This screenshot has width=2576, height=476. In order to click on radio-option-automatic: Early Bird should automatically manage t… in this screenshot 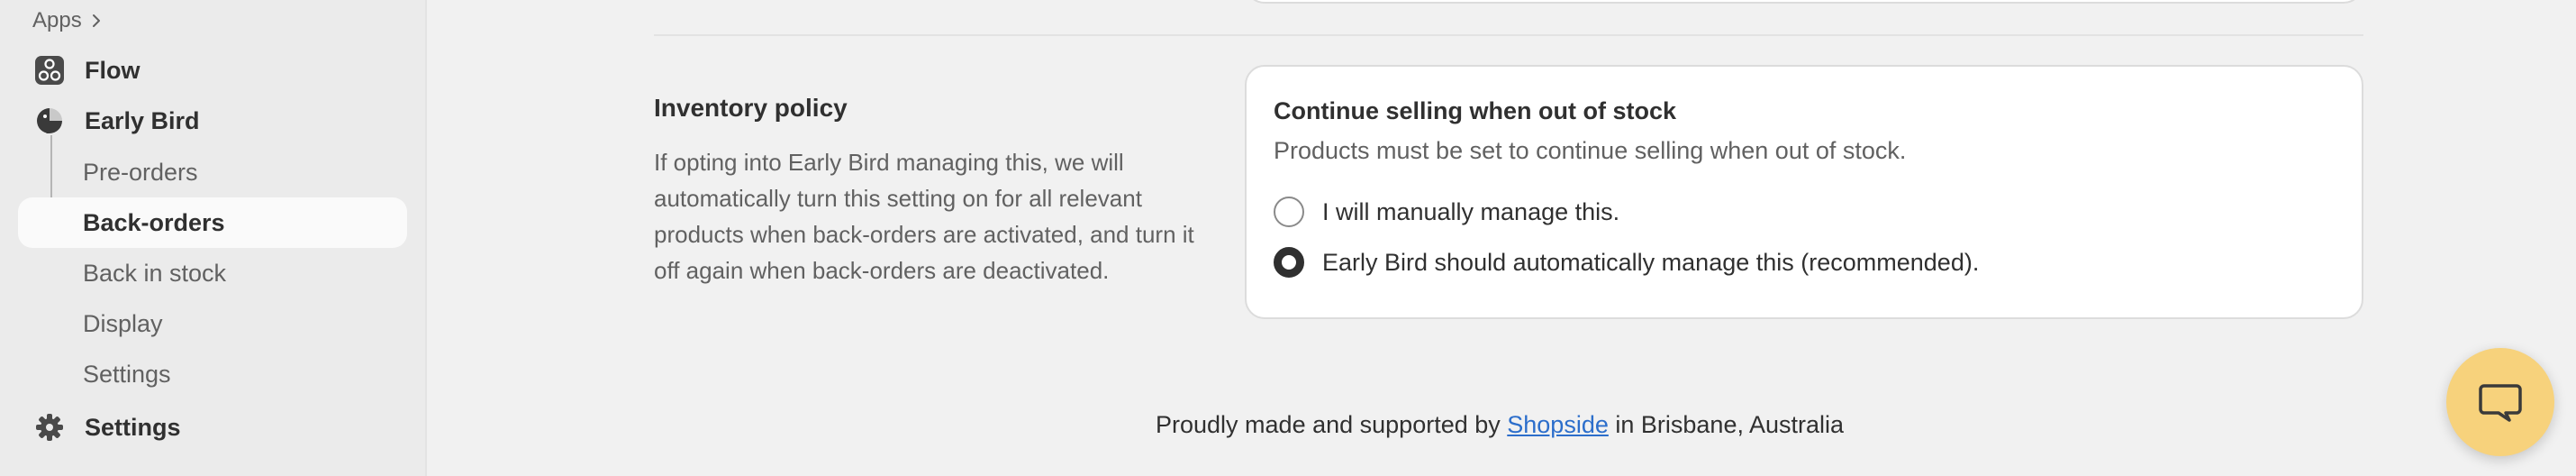, I will do `click(1626, 262)`.